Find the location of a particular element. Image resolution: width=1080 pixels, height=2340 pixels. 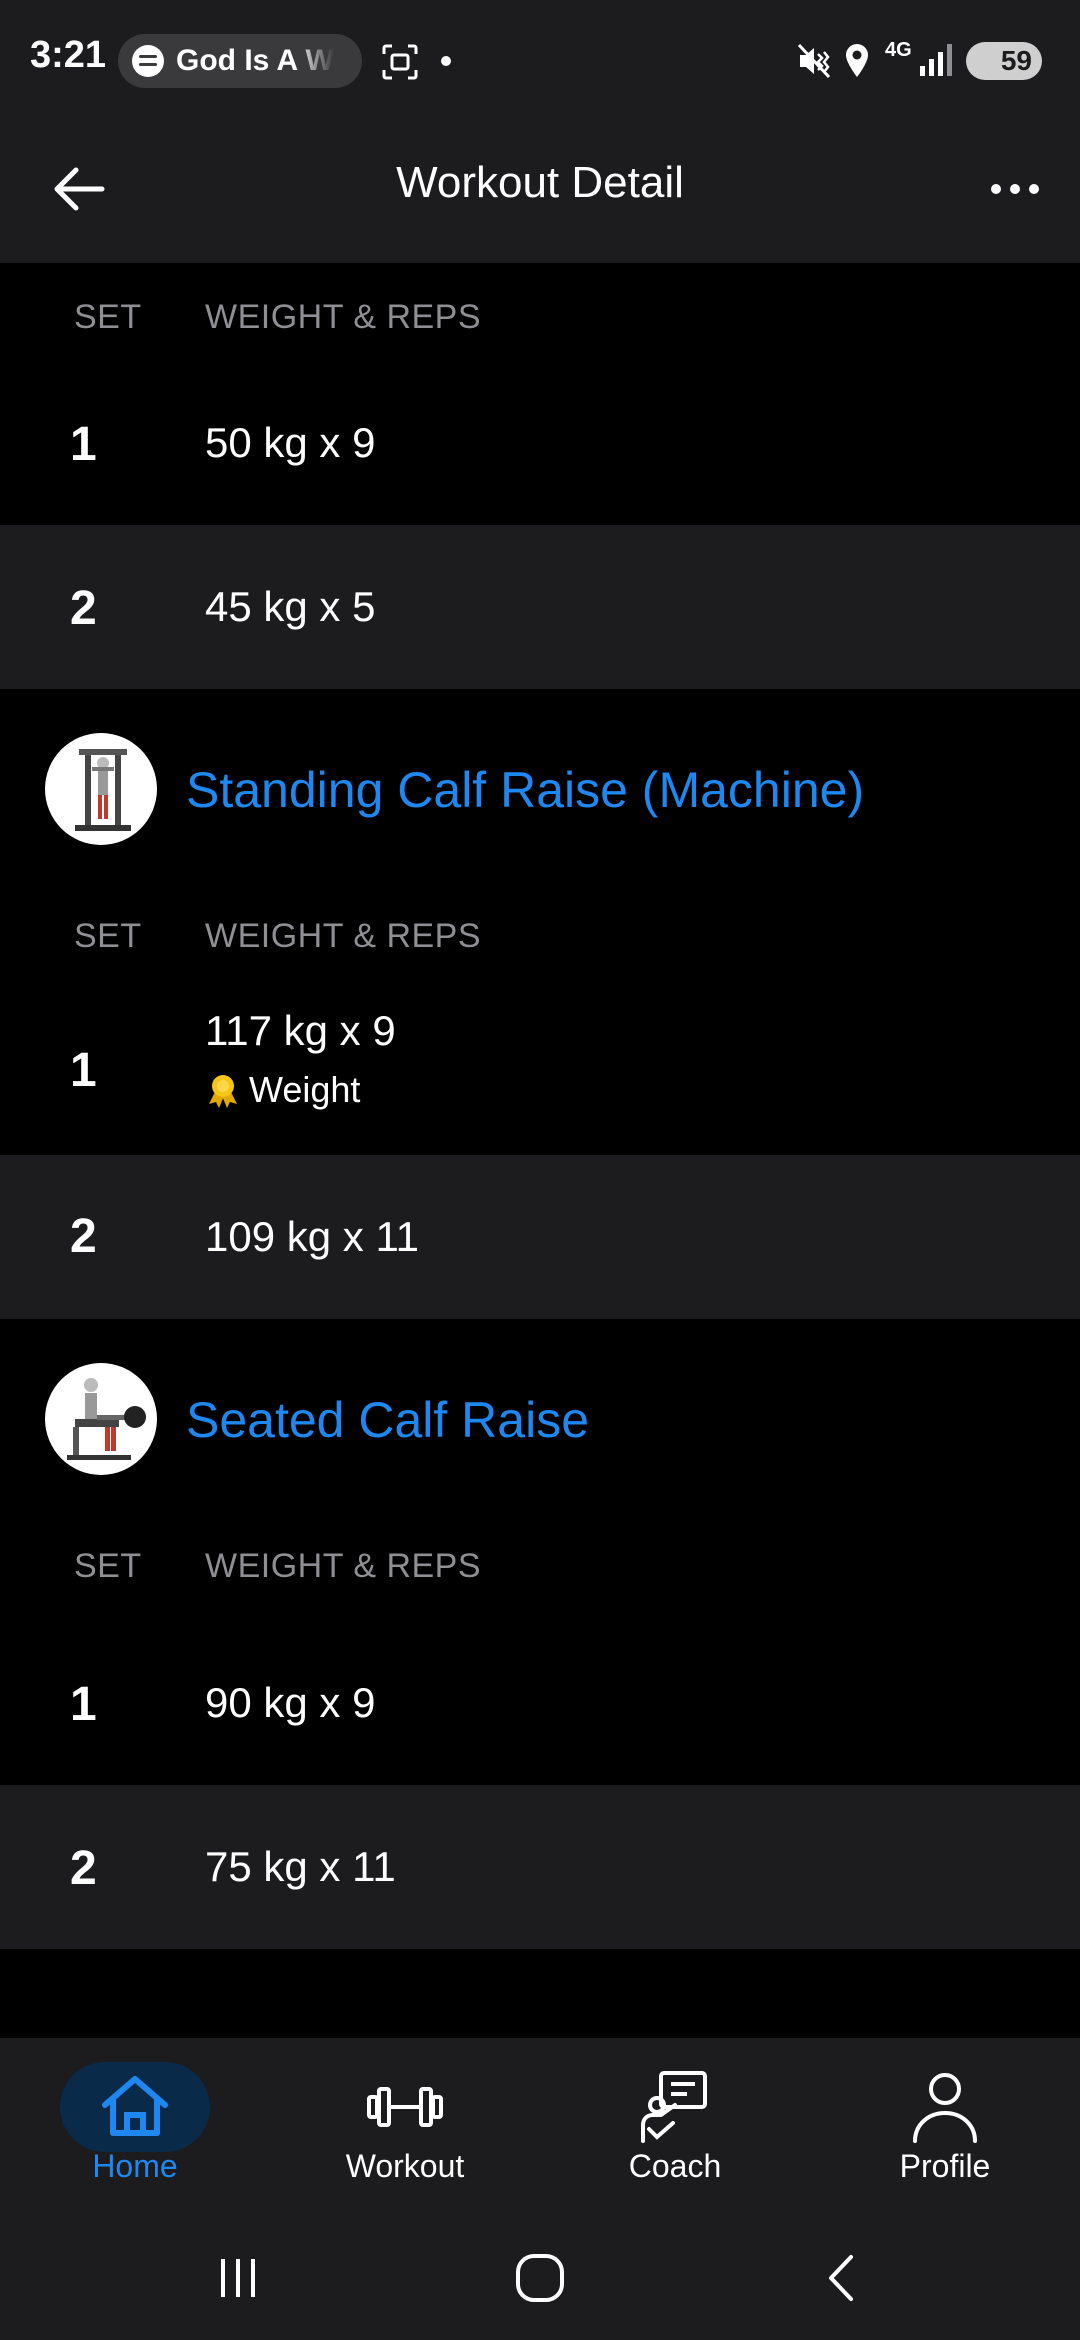

bottom-navigation: Home Workout Coach Profile is located at coordinates (540, 2123).